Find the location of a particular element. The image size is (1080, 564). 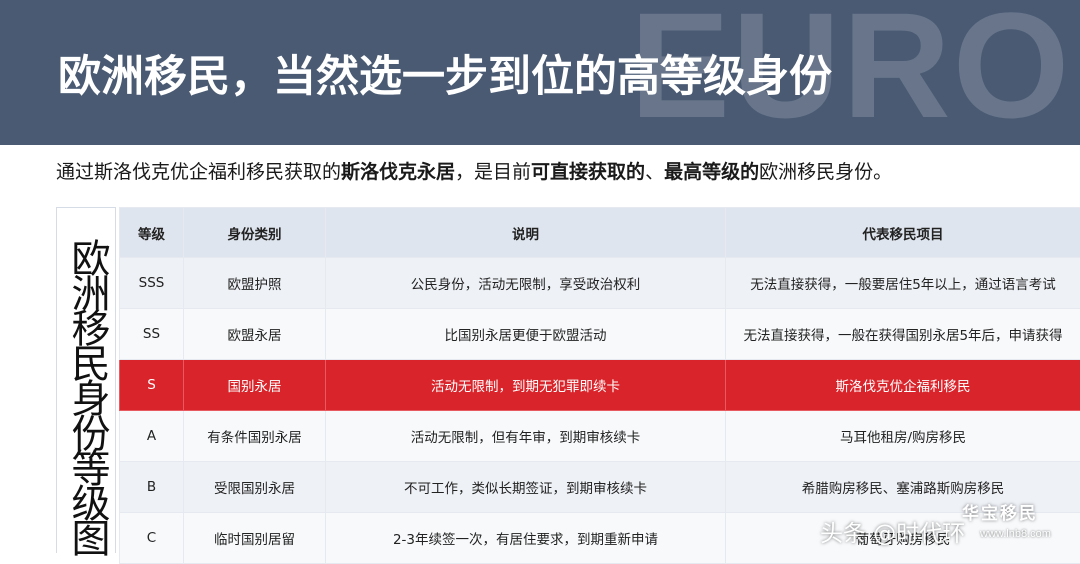

intro-text-4: 欧洲移民身份。 is located at coordinates (825, 172).